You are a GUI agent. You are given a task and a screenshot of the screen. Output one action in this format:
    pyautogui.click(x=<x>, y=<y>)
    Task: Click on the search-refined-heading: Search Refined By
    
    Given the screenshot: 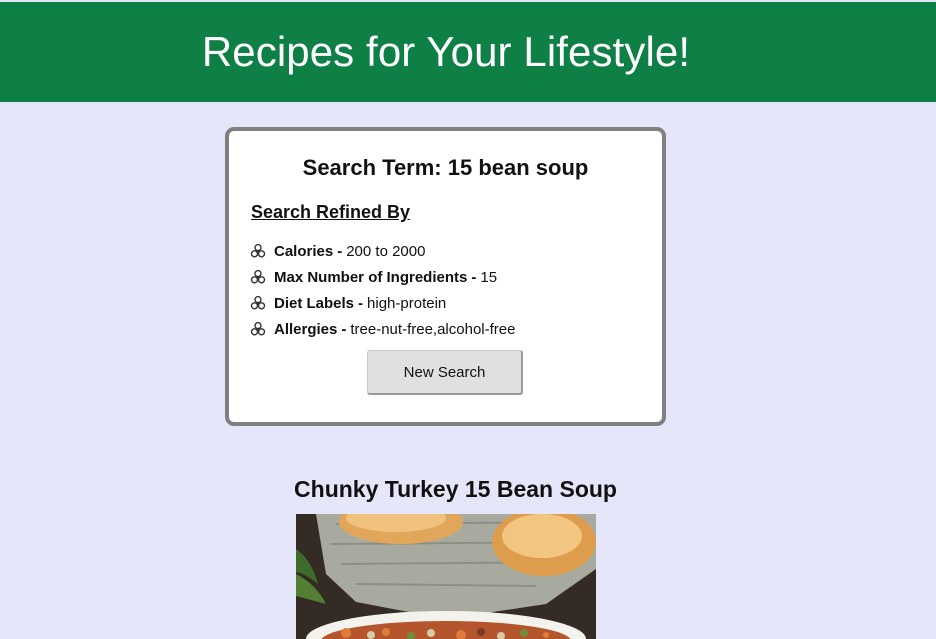 What is the action you would take?
    pyautogui.click(x=331, y=212)
    